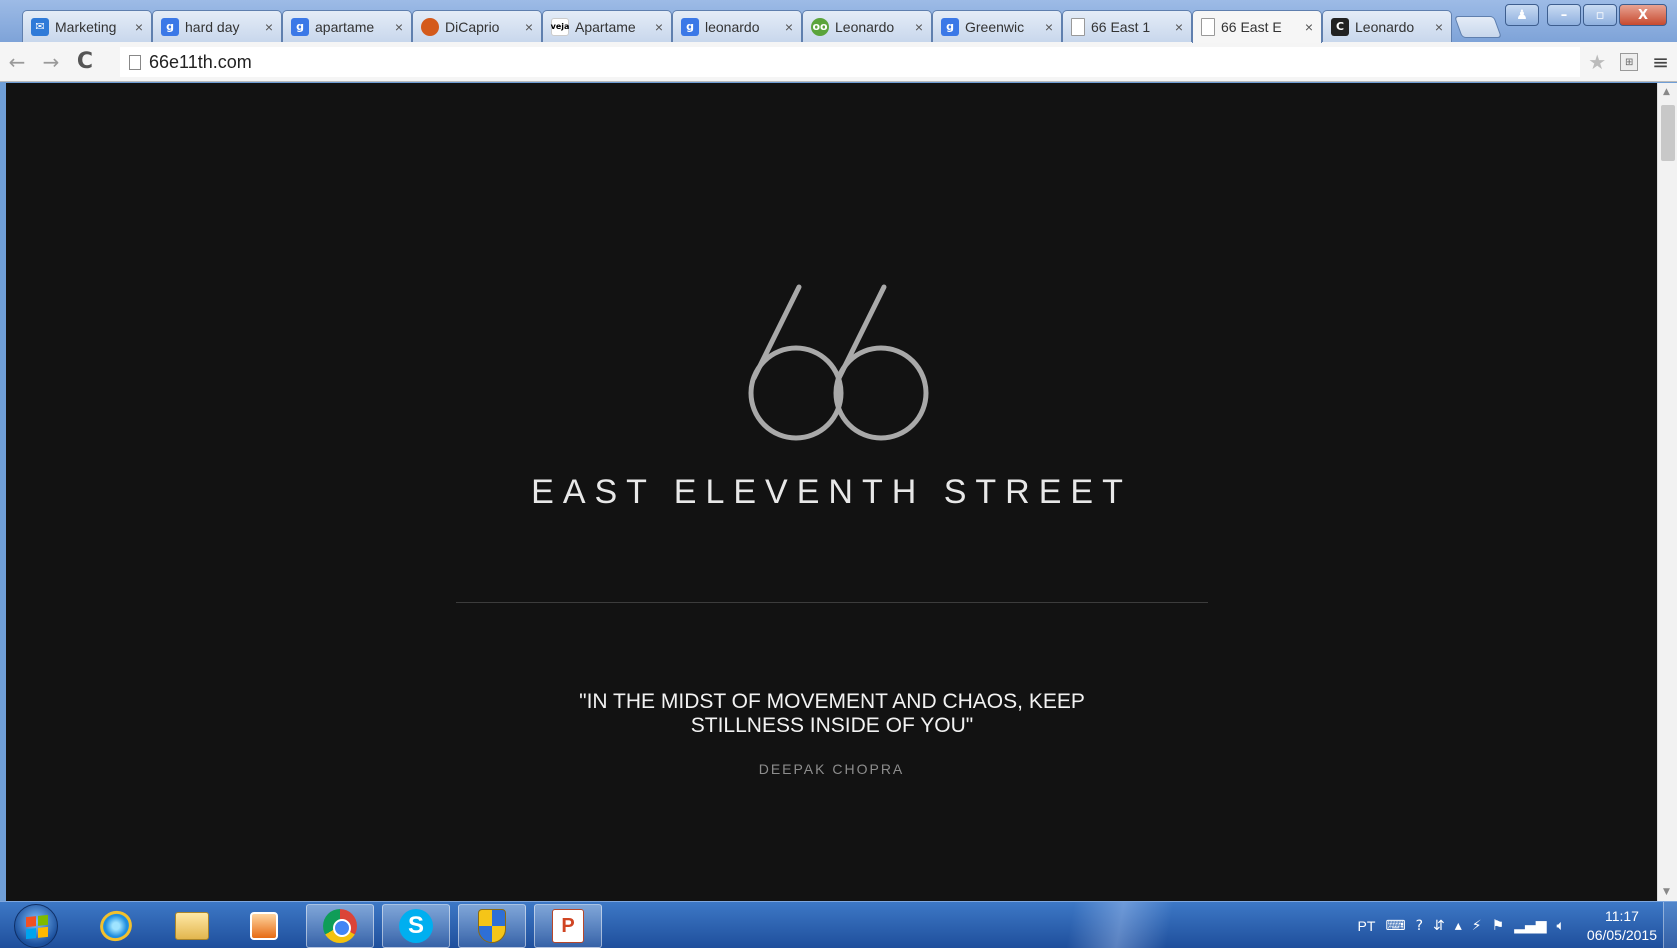  I want to click on help-icon: ?, so click(1419, 926).